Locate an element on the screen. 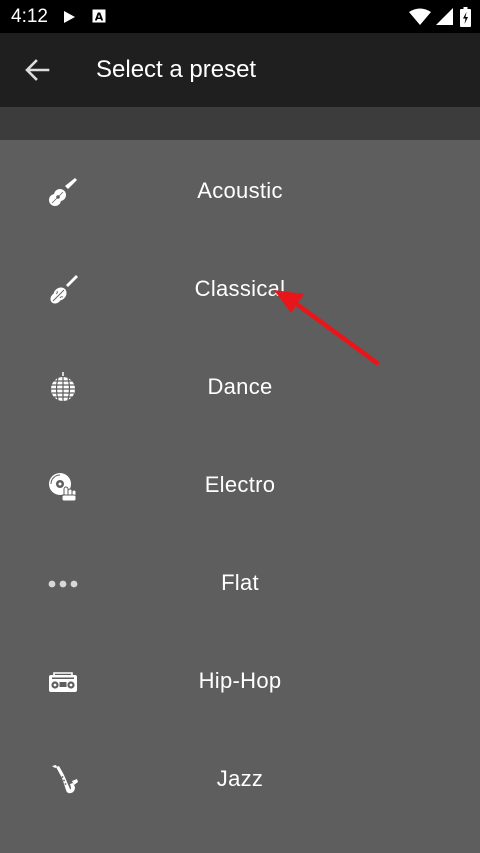 This screenshot has height=853, width=480. signal-icon is located at coordinates (444, 16).